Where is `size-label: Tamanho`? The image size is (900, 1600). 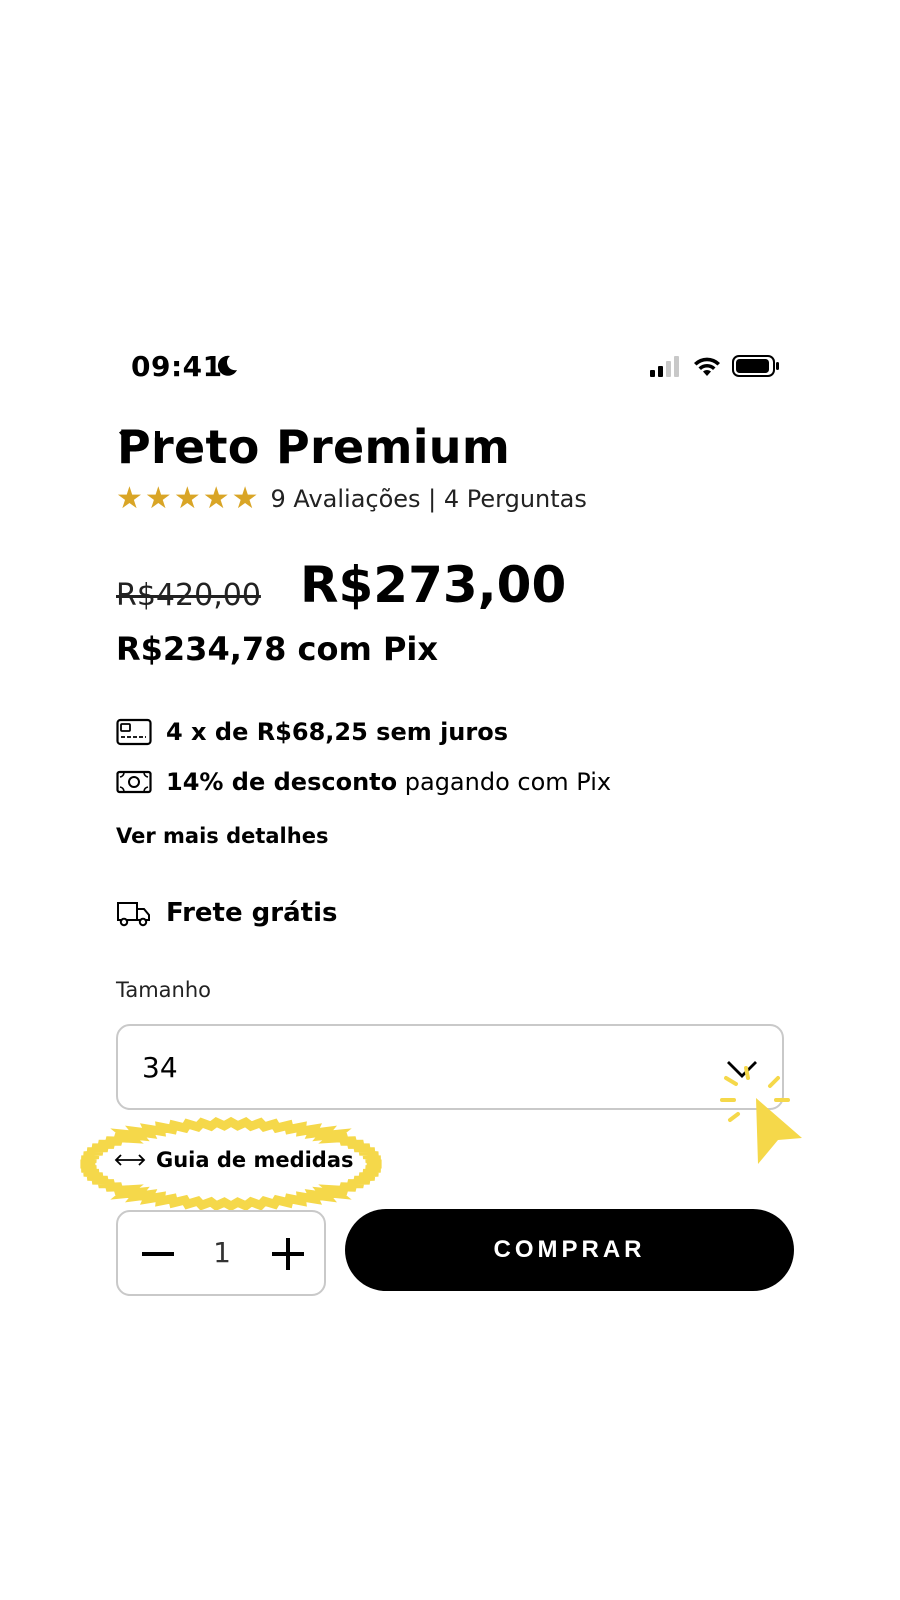 size-label: Tamanho is located at coordinates (164, 990).